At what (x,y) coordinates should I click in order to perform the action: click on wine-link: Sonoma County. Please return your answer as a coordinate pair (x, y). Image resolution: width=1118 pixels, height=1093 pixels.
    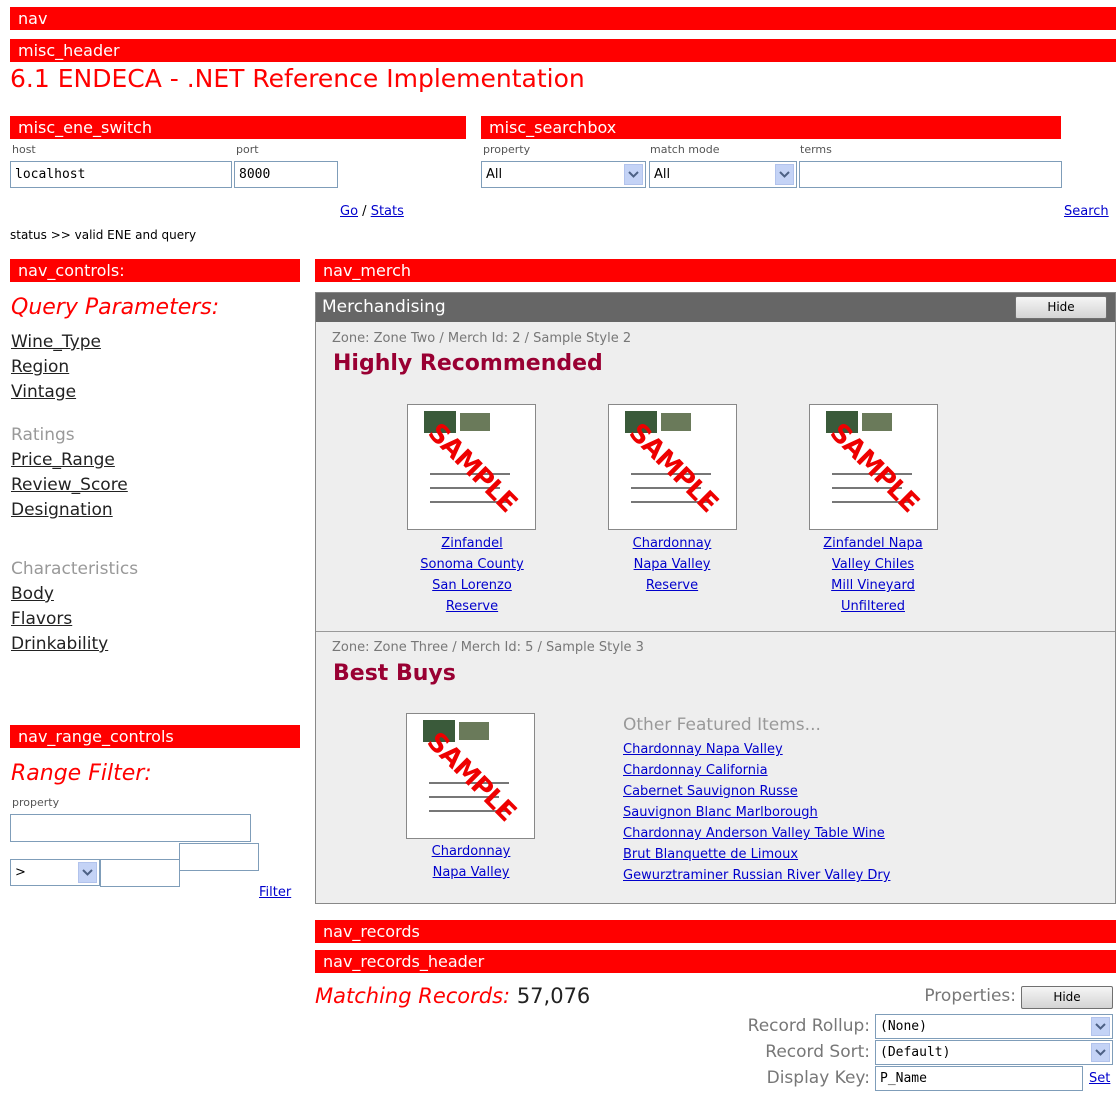
    Looking at the image, I should click on (472, 564).